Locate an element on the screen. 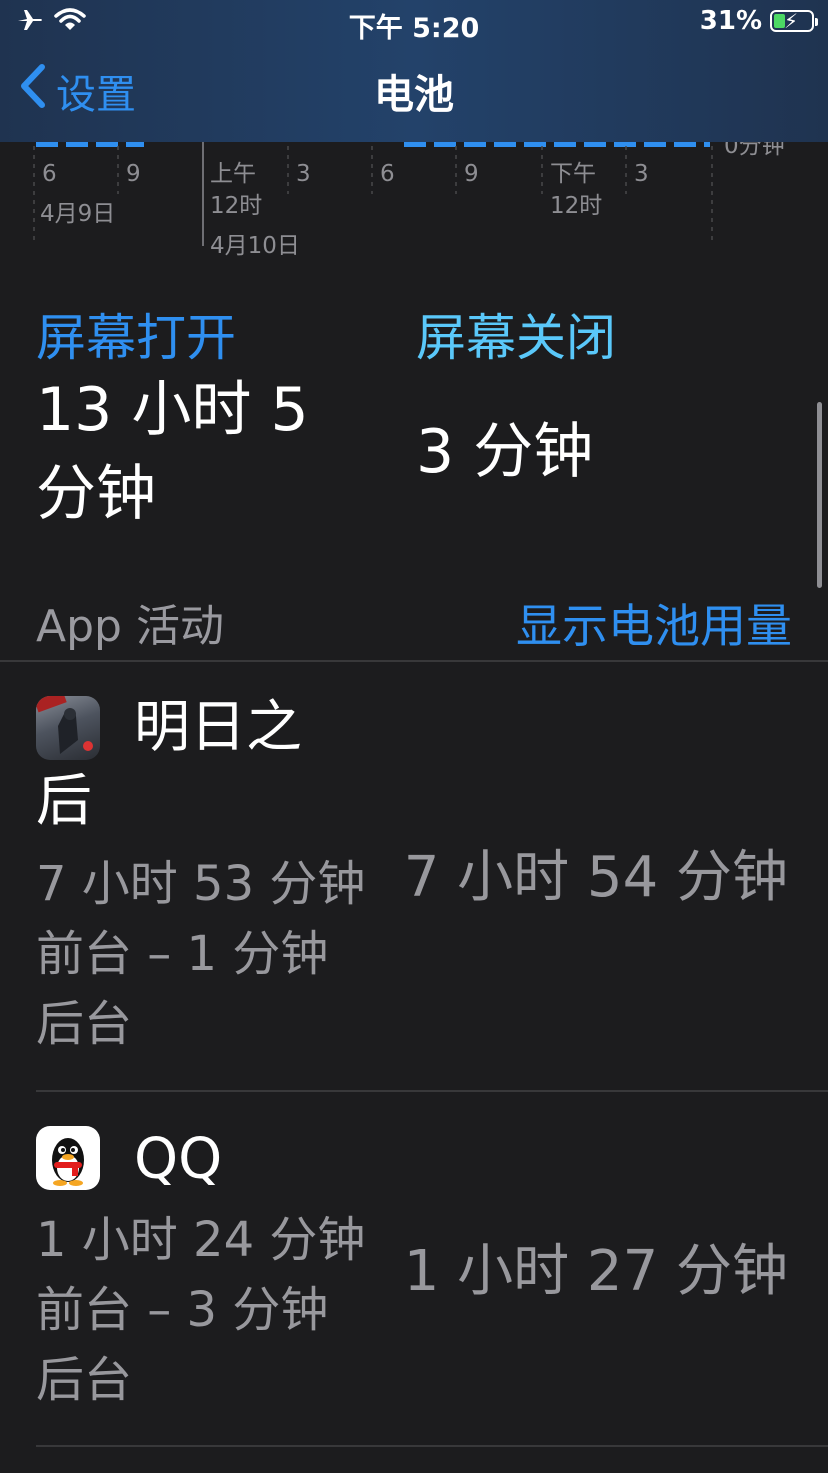  charging-bolt-icon: ⚡ is located at coordinates (791, 21).